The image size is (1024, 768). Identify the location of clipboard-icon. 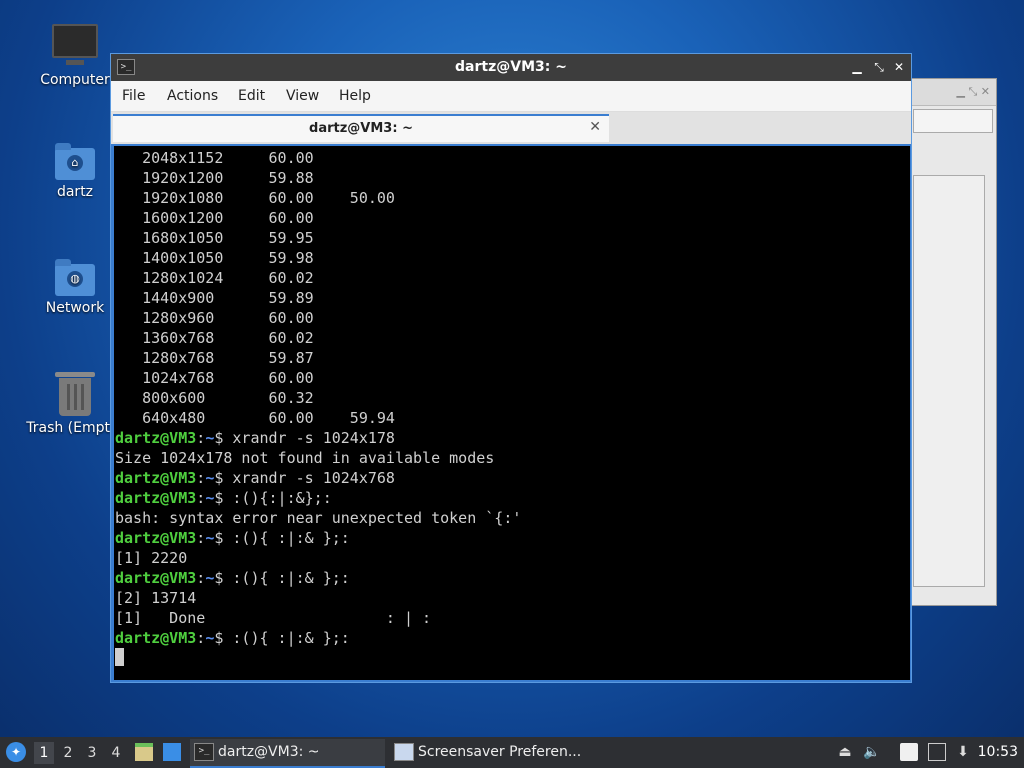
(909, 752).